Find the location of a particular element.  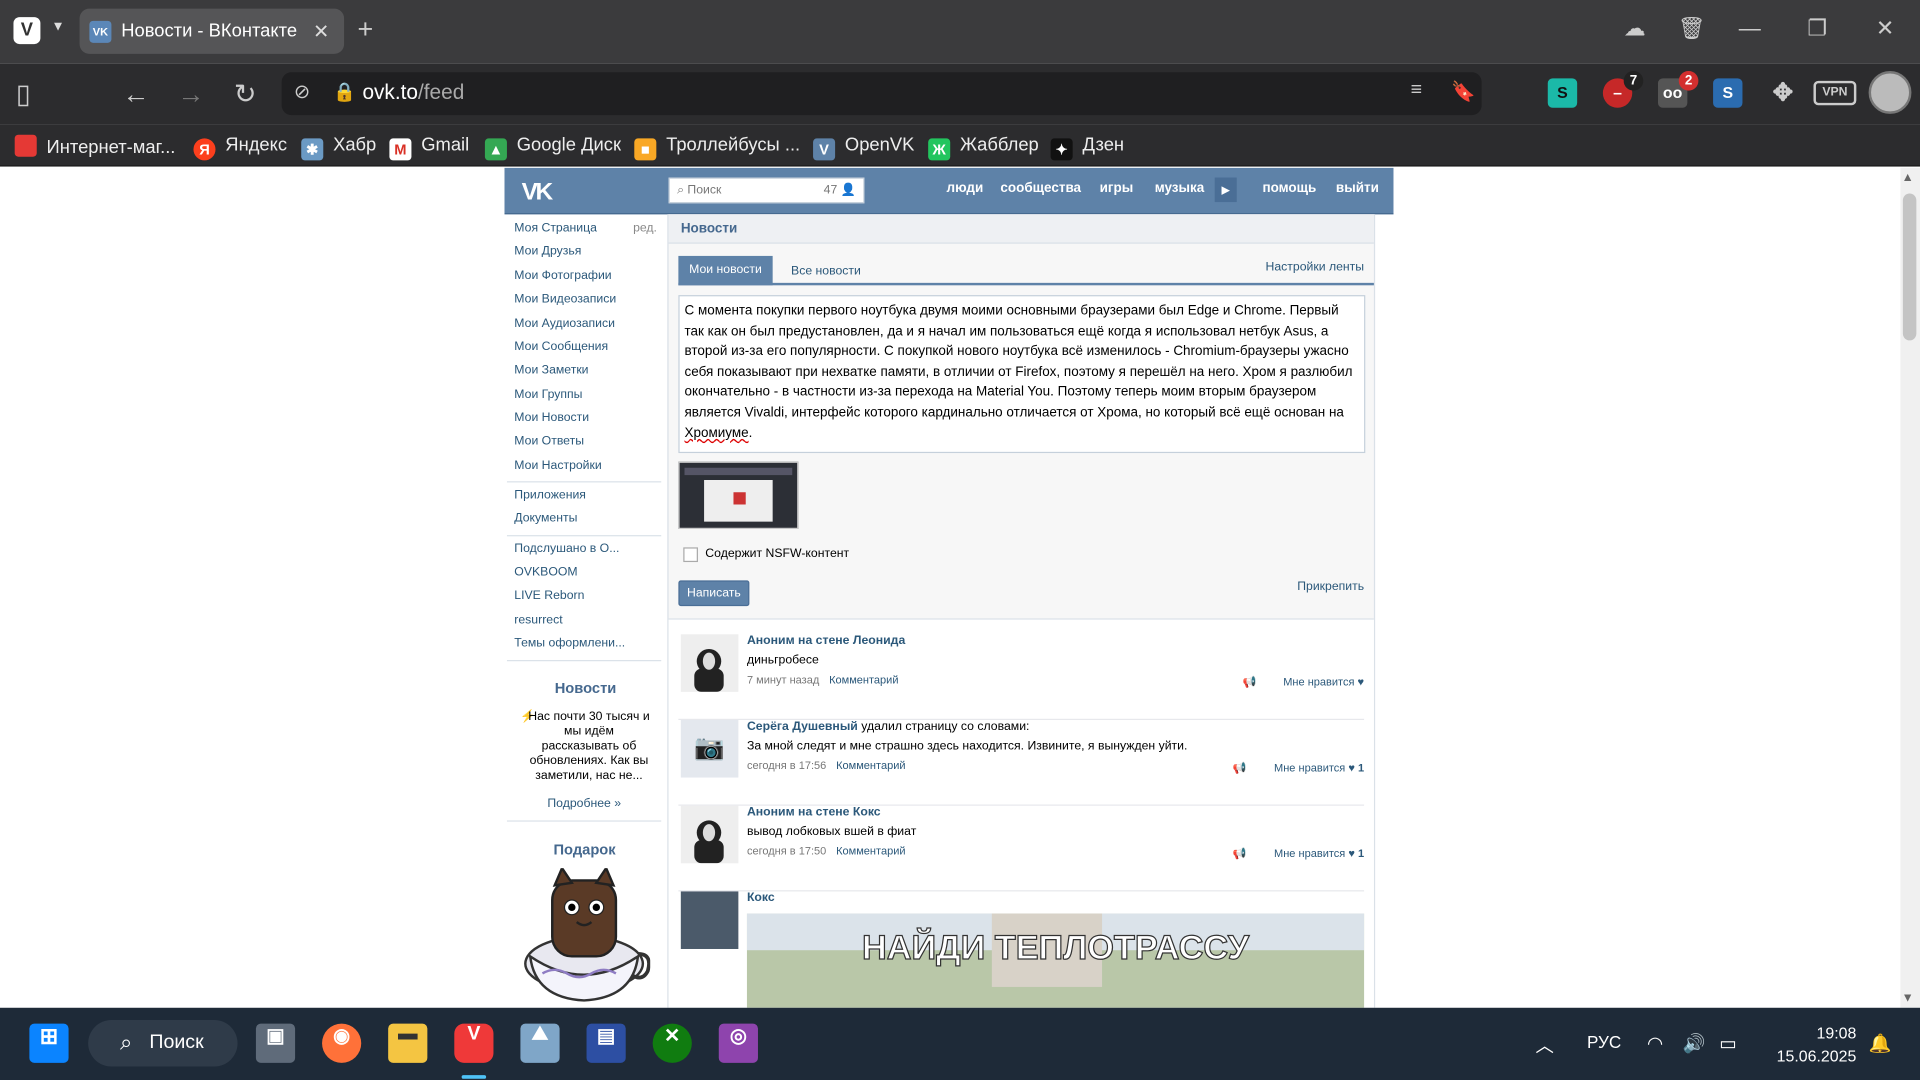

bookmark-icon: 🔖 is located at coordinates (1463, 92).